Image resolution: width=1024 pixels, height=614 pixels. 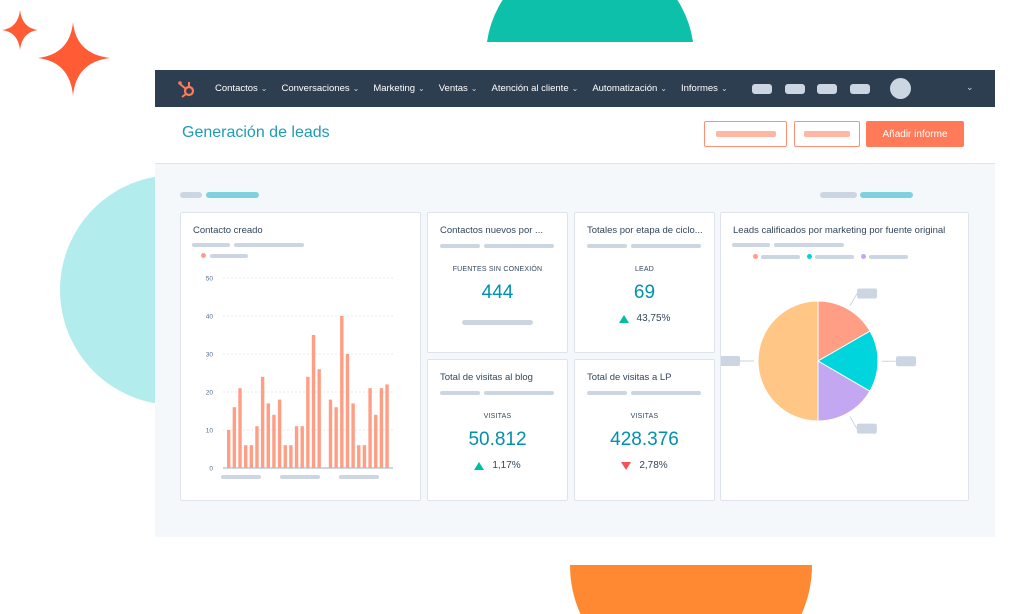 What do you see at coordinates (970, 87) in the screenshot?
I see `account-chevron-down-icon: ⌄` at bounding box center [970, 87].